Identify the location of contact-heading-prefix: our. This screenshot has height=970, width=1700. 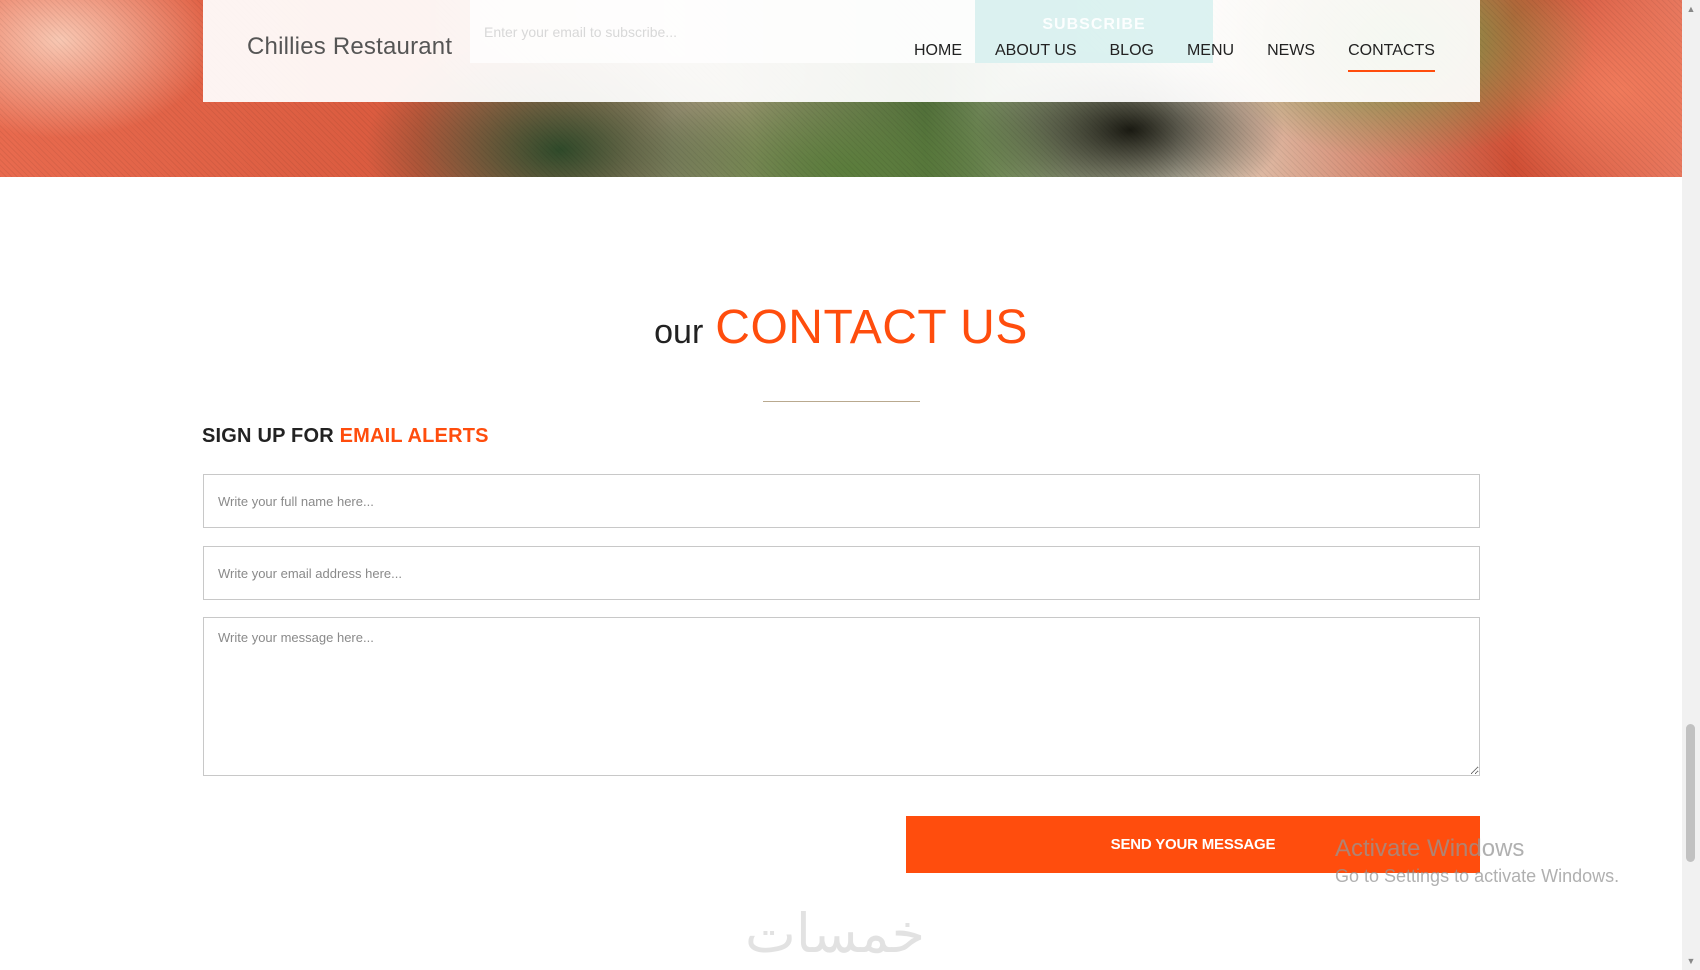
(679, 332).